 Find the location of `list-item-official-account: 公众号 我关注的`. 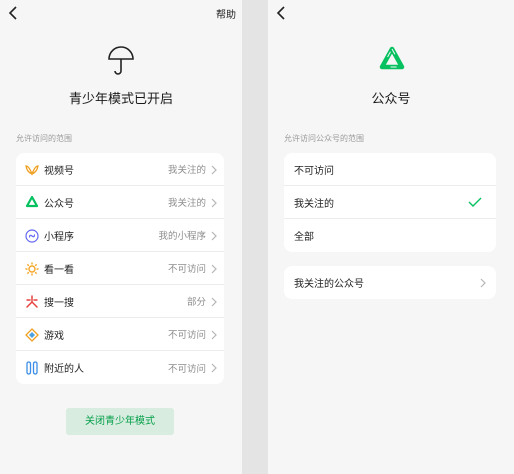

list-item-official-account: 公众号 我关注的 is located at coordinates (120, 202).